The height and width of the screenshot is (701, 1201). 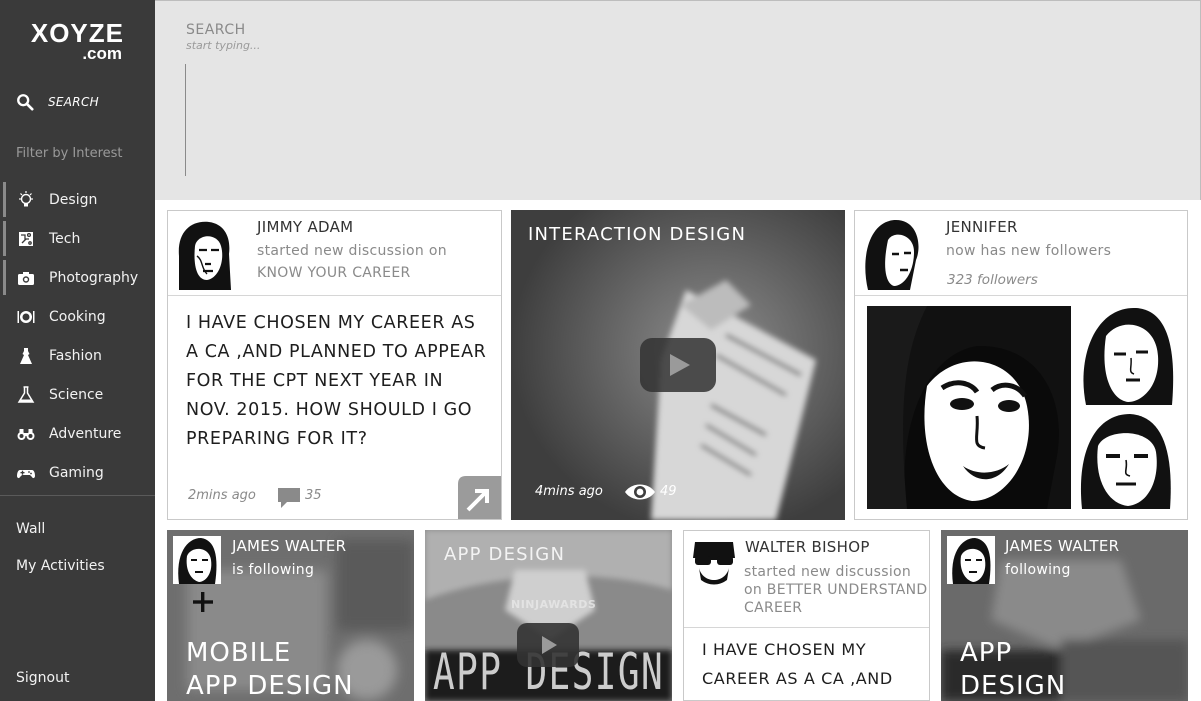 I want to click on author-name: WALTER BISHOP, so click(x=807, y=547).